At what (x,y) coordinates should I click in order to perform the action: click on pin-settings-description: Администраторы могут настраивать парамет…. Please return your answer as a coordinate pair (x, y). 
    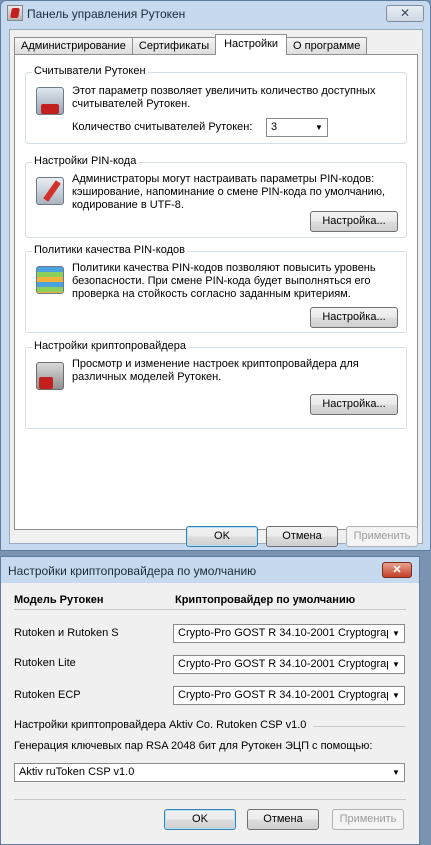
    Looking at the image, I should click on (229, 192).